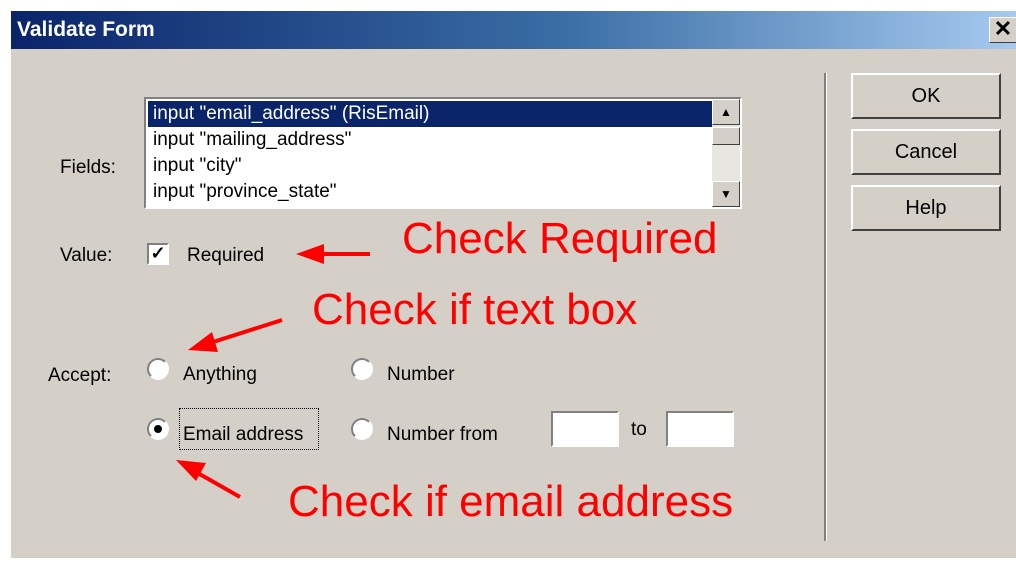  What do you see at coordinates (273, 371) in the screenshot?
I see `annotation-arrows` at bounding box center [273, 371].